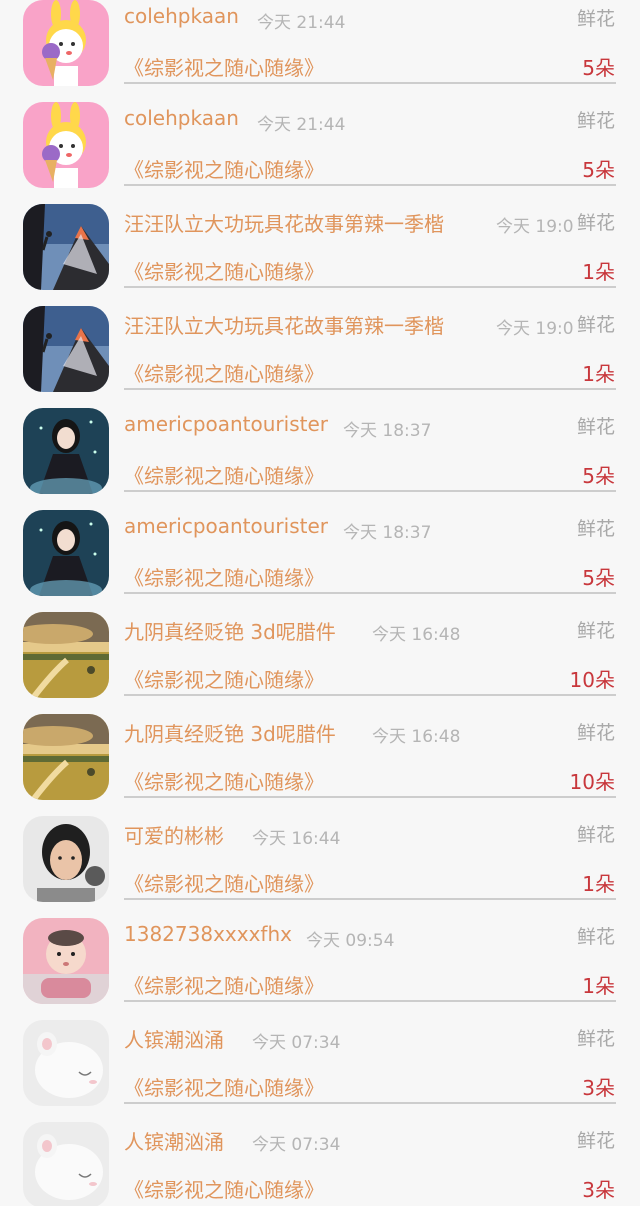  Describe the element at coordinates (66, 859) in the screenshot. I see `woman-photo-avatar` at that location.